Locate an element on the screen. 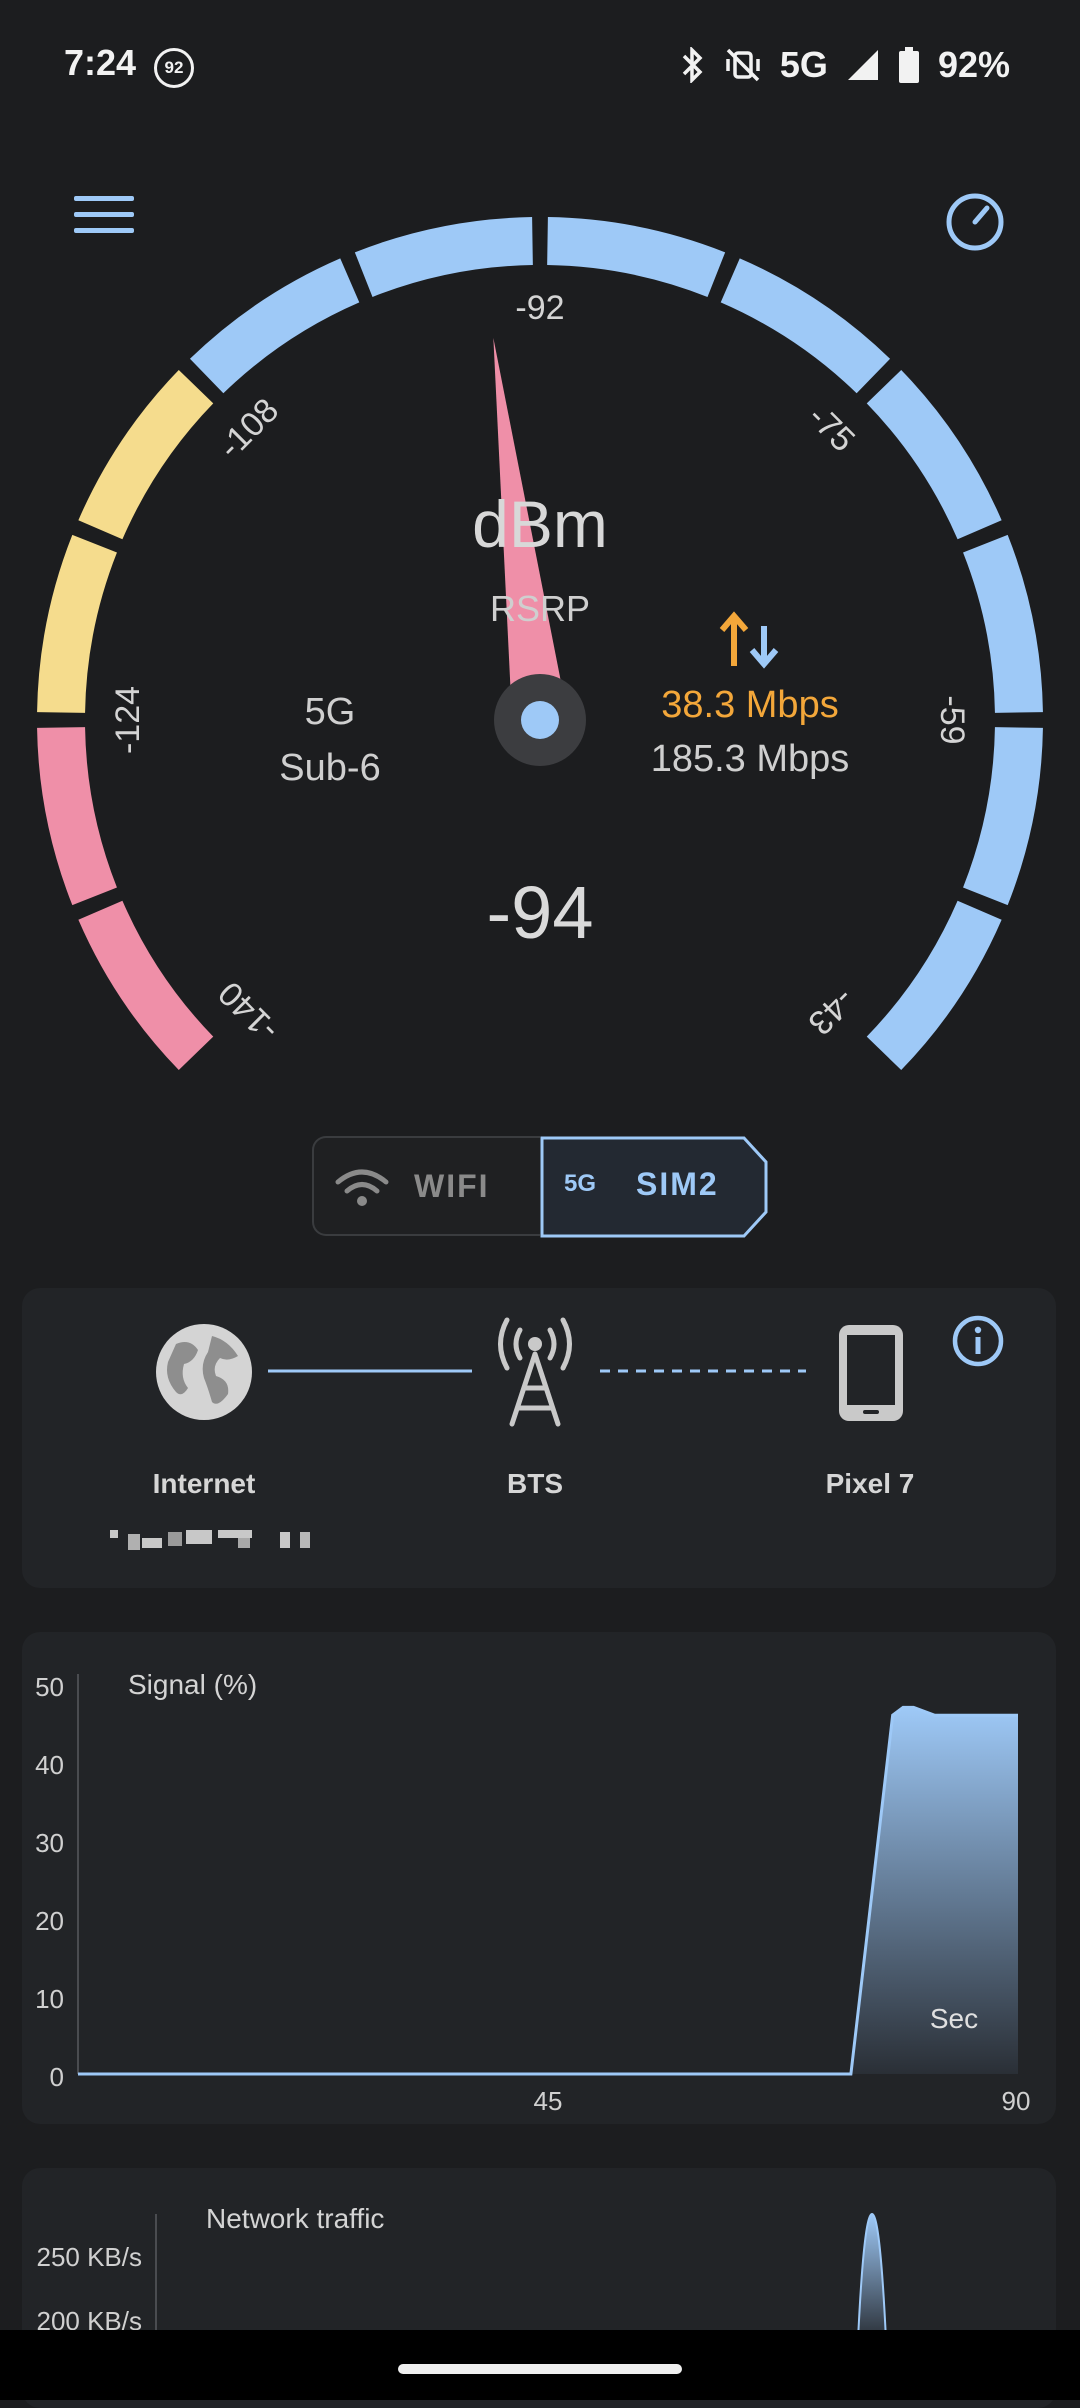 This screenshot has width=1080, height=2408. traffic-chart: Network traffic250 KB/s200 KB/s is located at coordinates (462, 2272).